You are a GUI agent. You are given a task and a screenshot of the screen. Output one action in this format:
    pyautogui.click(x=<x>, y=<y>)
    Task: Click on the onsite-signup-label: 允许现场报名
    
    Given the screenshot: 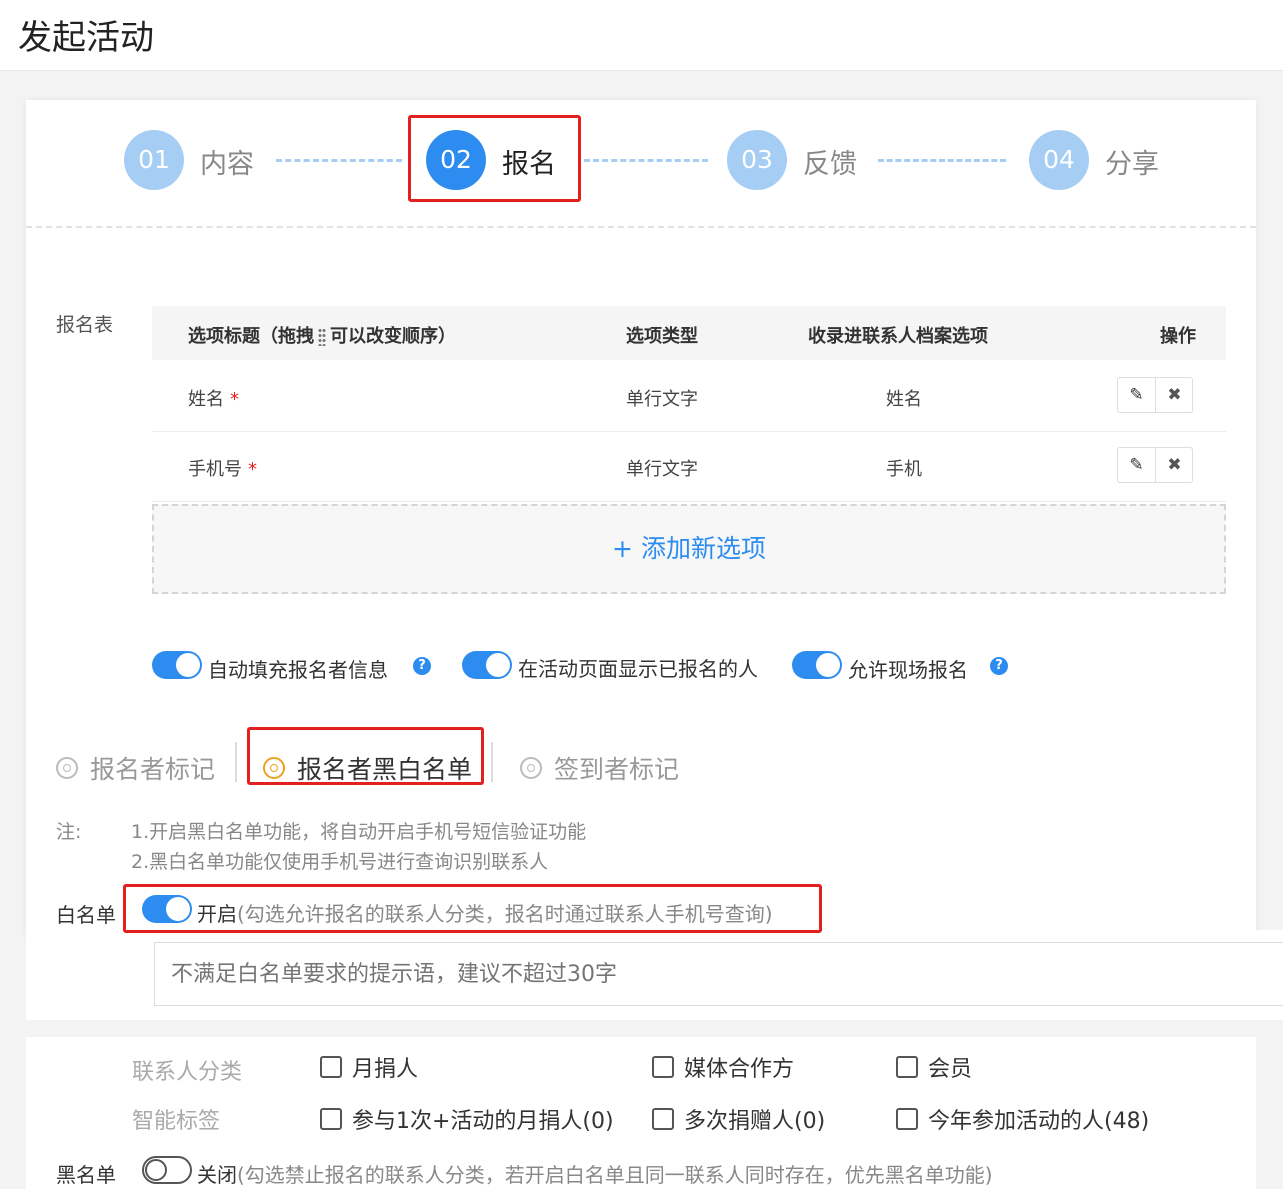 What is the action you would take?
    pyautogui.click(x=908, y=670)
    